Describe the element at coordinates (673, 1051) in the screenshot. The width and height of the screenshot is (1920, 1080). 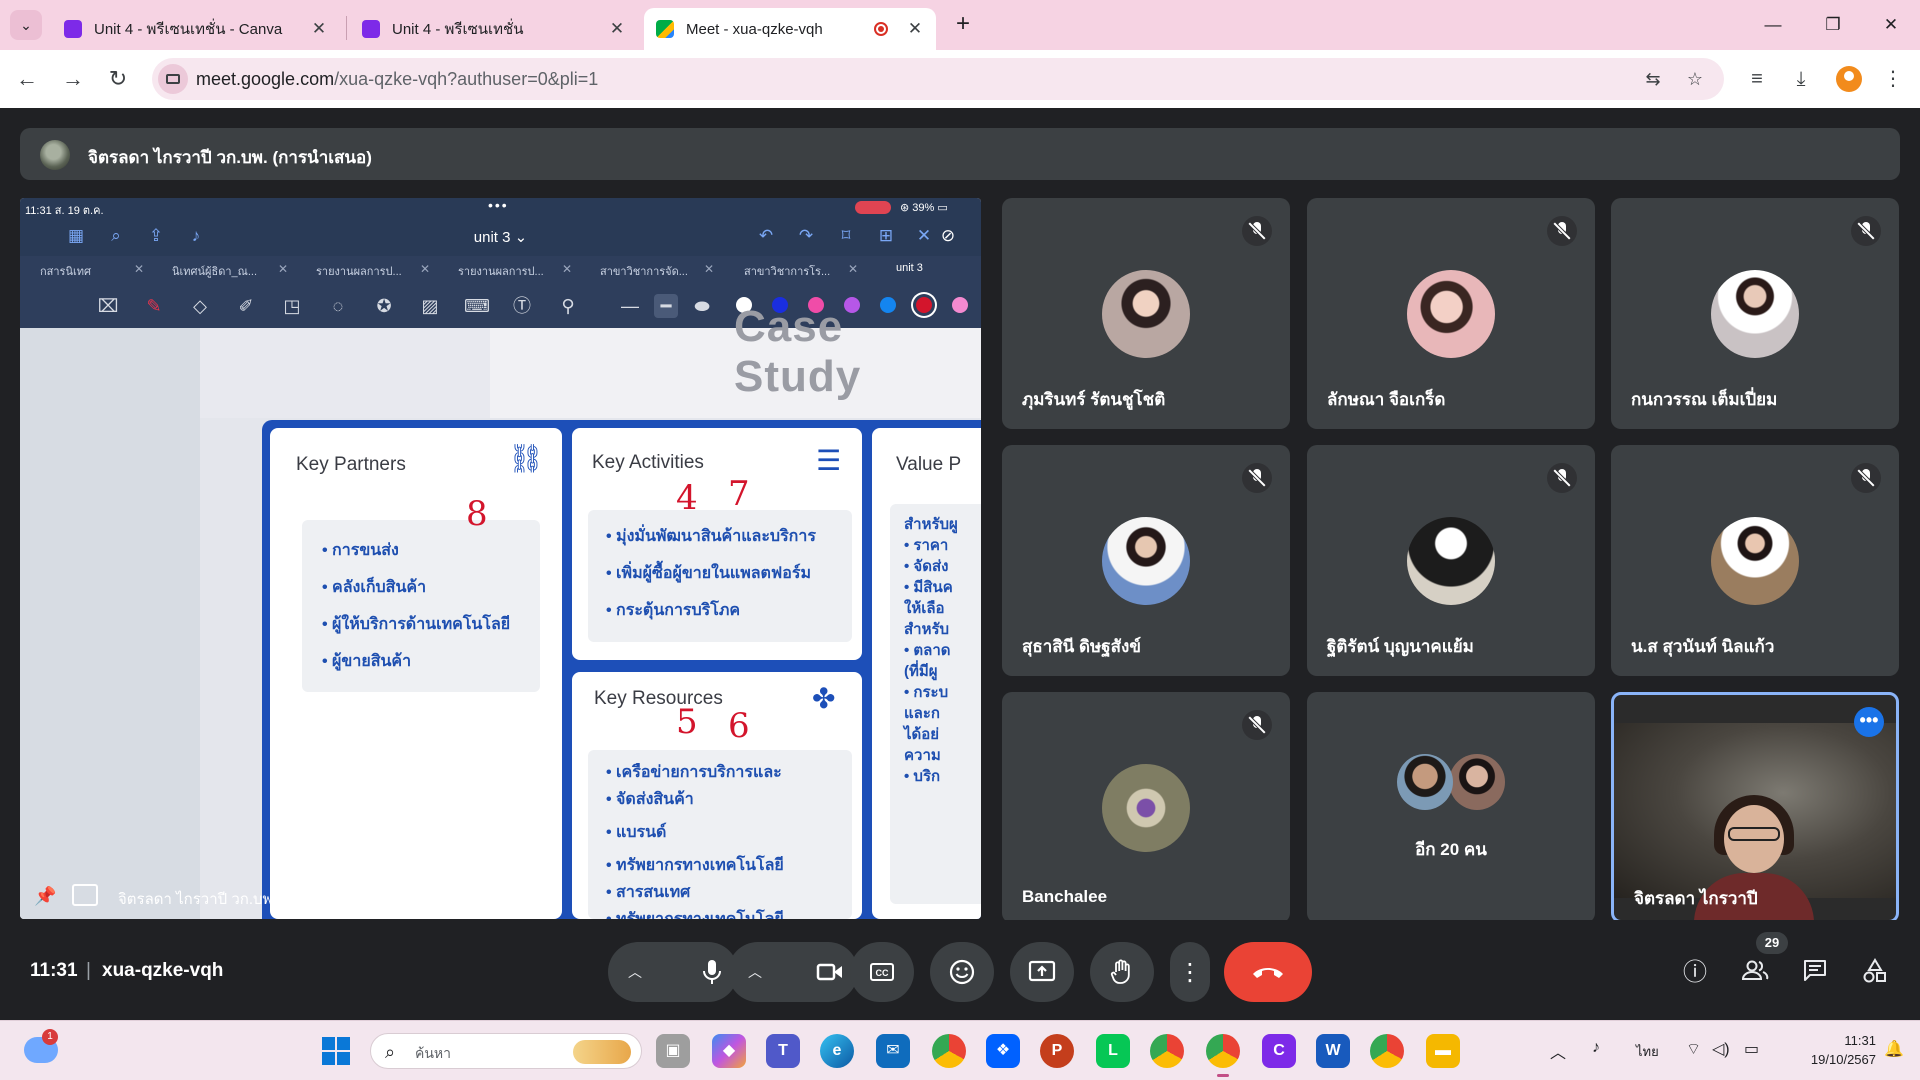
I see `task-view-icon: ▣` at that location.